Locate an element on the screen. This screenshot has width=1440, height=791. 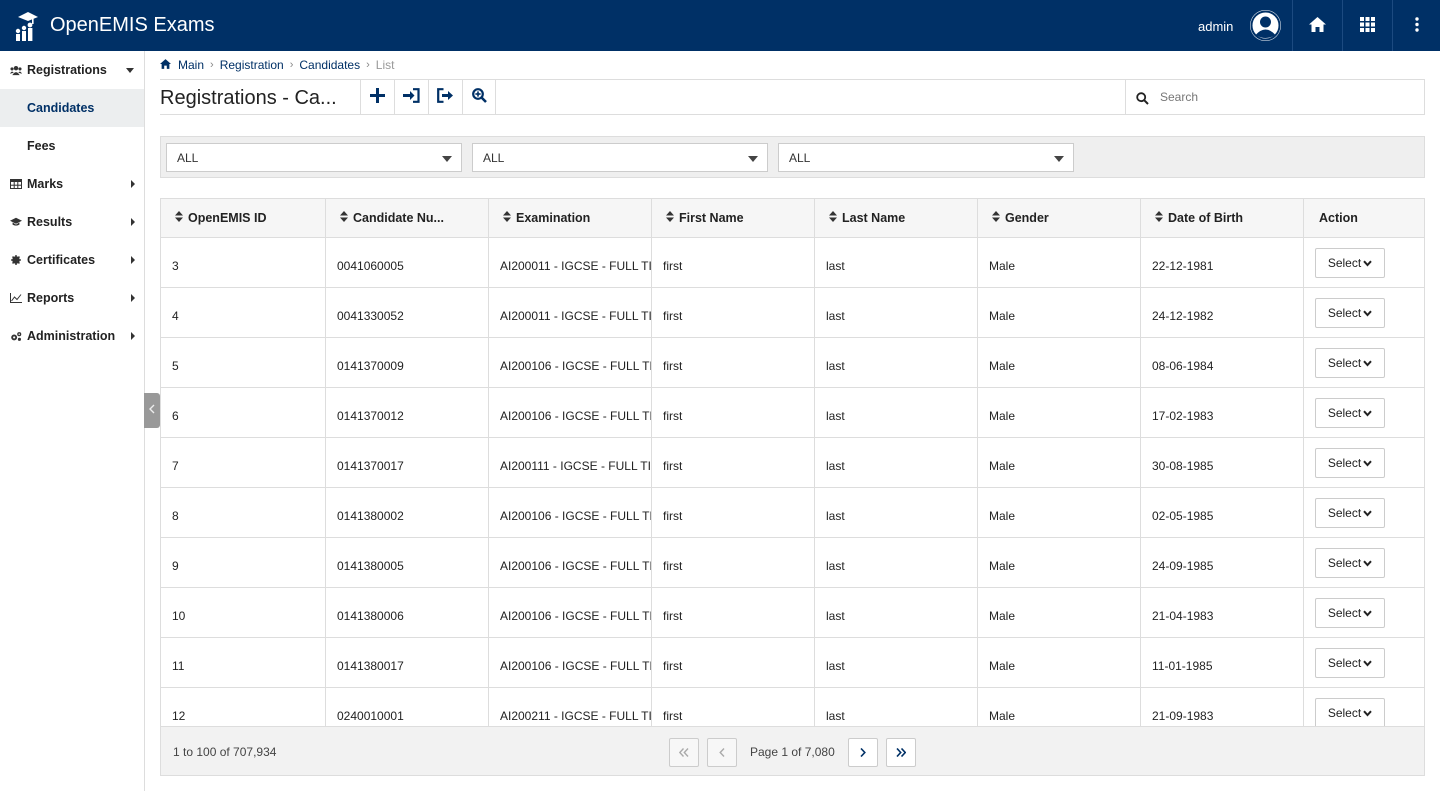
column-header-action: Action is located at coordinates (1338, 218).